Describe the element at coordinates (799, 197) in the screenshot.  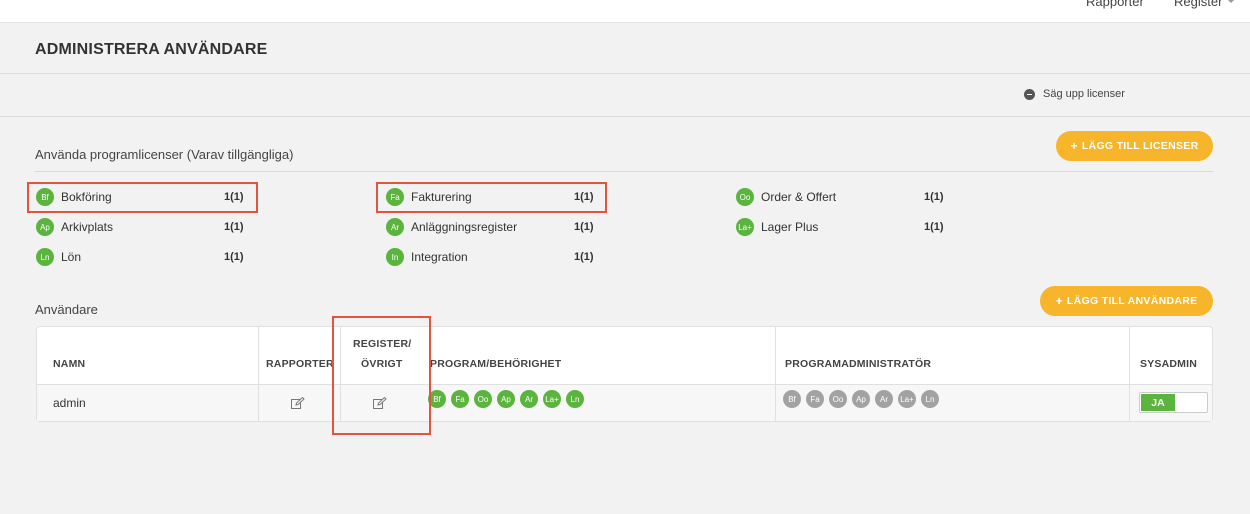
I see `license-name: Order & Offert` at that location.